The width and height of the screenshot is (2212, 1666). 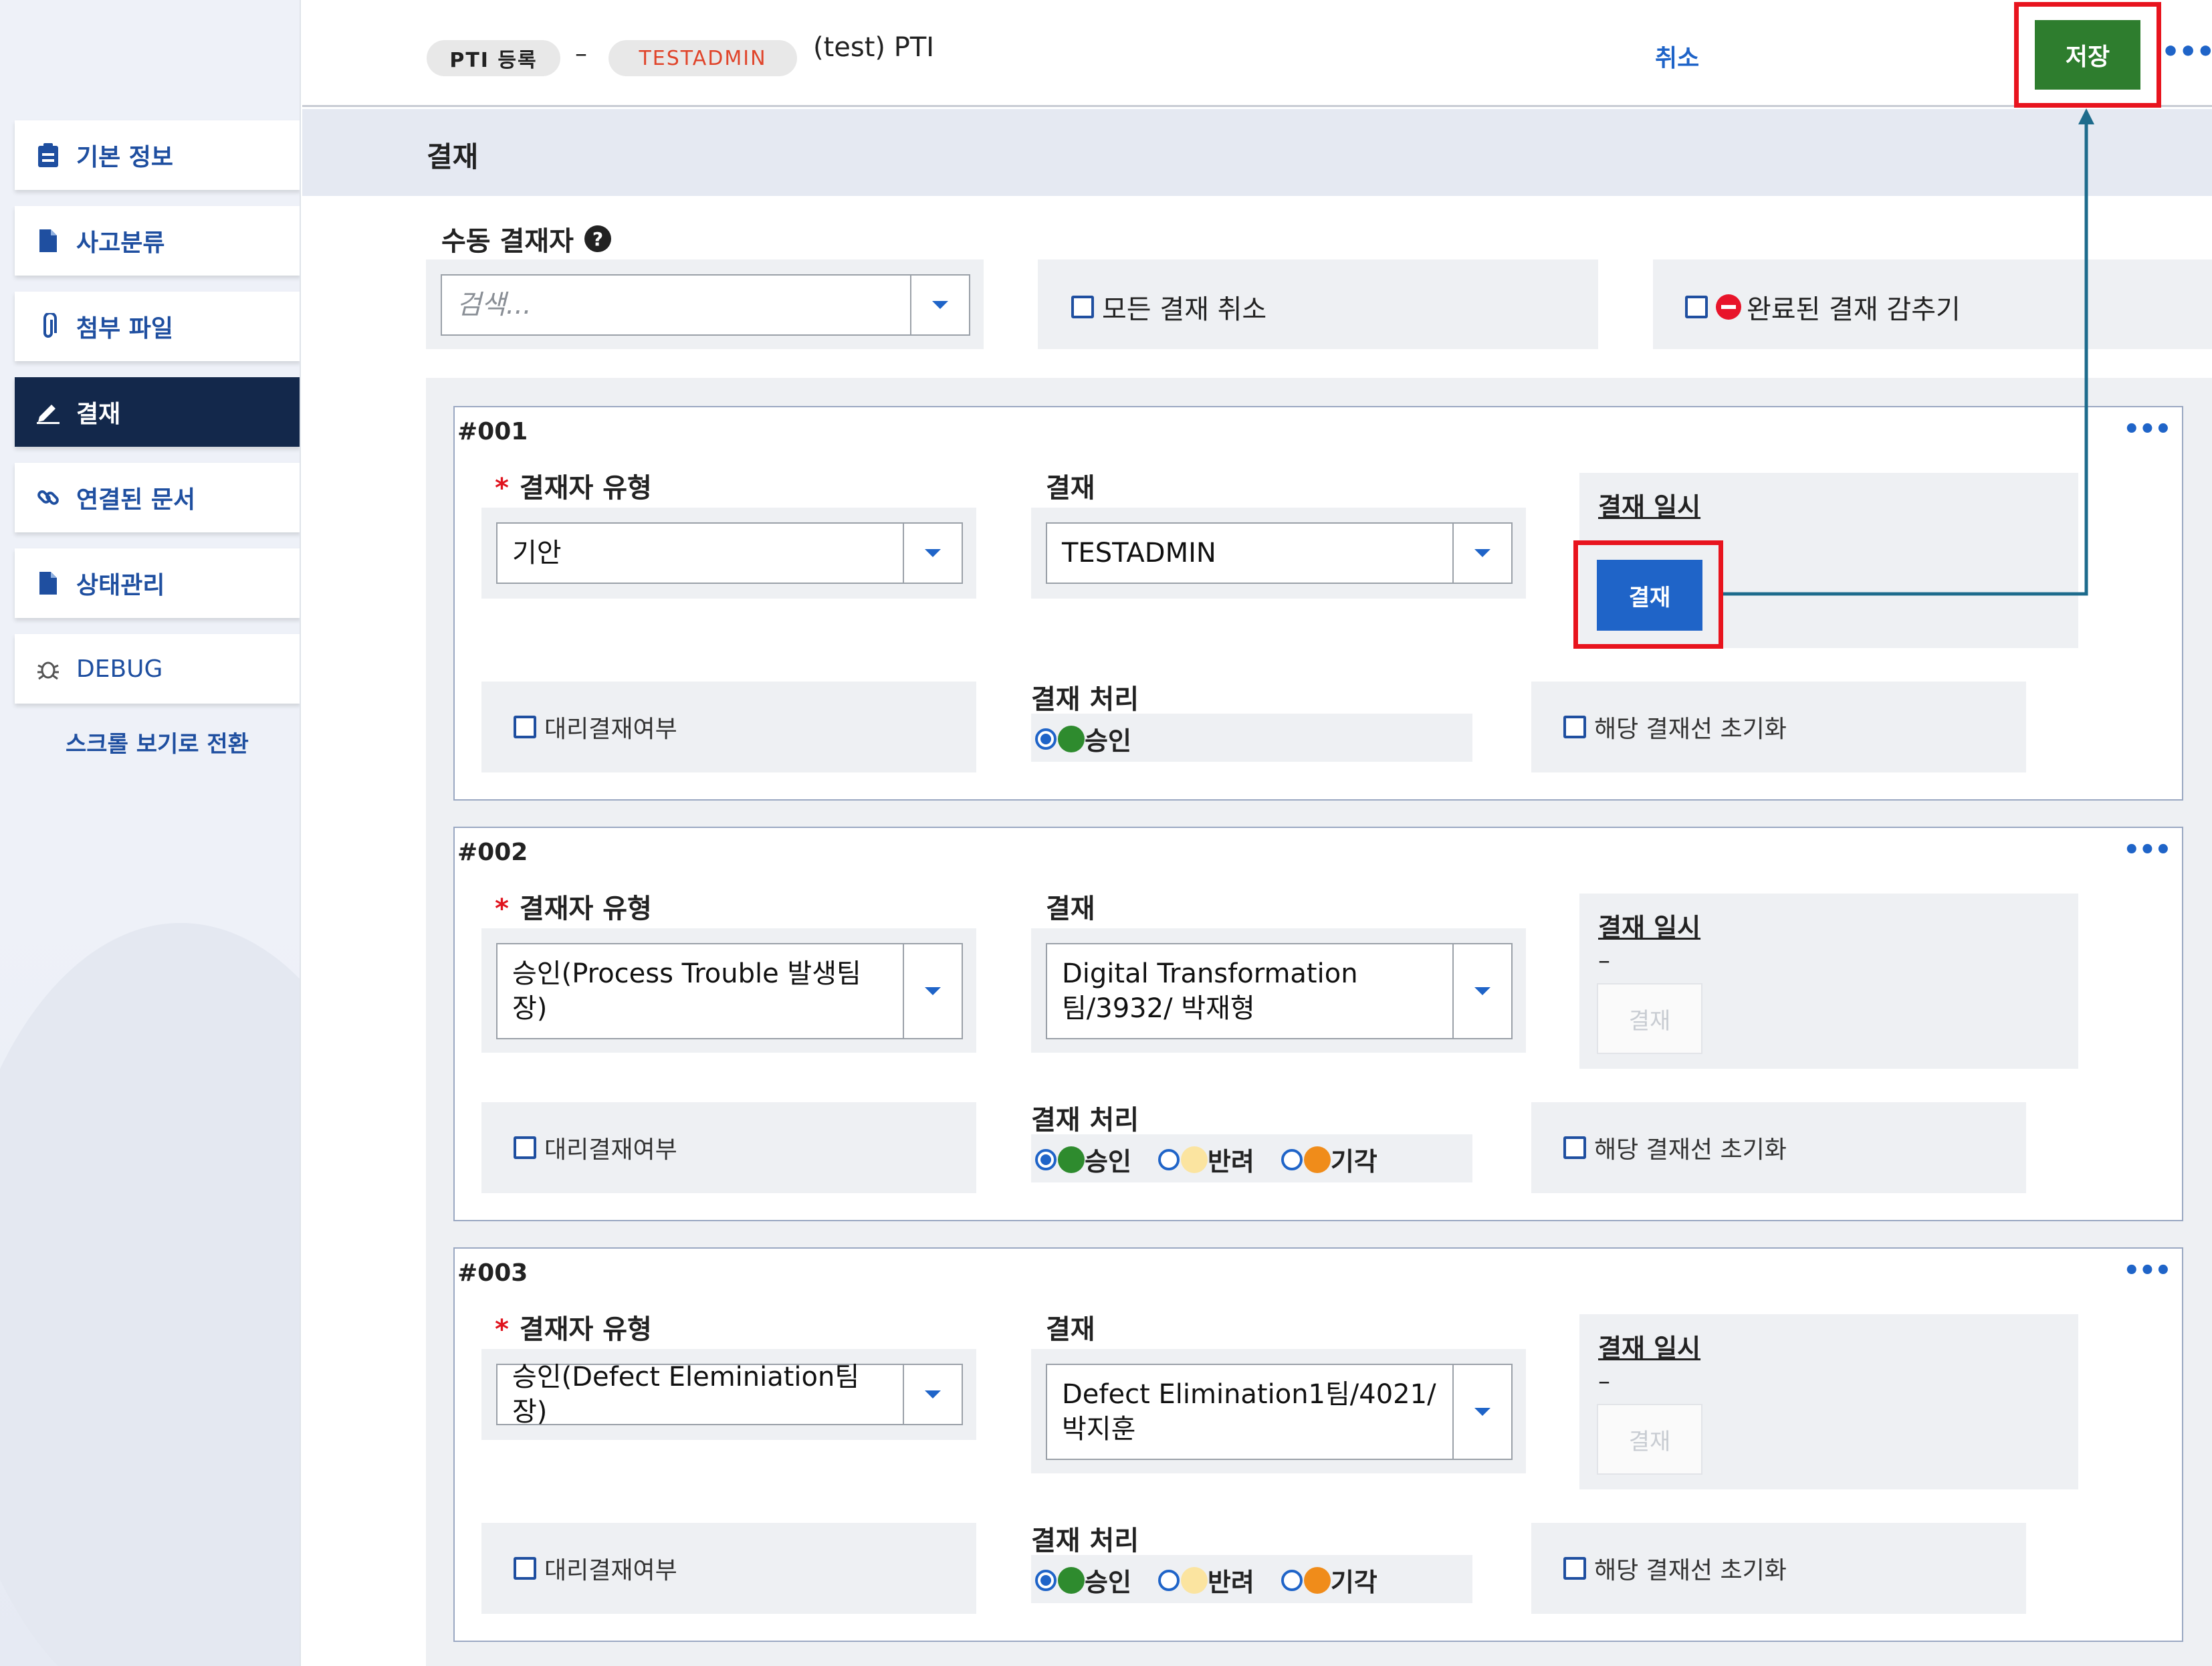 I want to click on arrow-line, so click(x=1905, y=359).